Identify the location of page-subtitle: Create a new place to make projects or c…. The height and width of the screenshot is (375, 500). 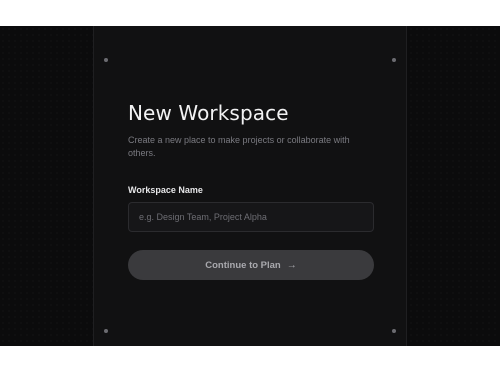
(239, 146).